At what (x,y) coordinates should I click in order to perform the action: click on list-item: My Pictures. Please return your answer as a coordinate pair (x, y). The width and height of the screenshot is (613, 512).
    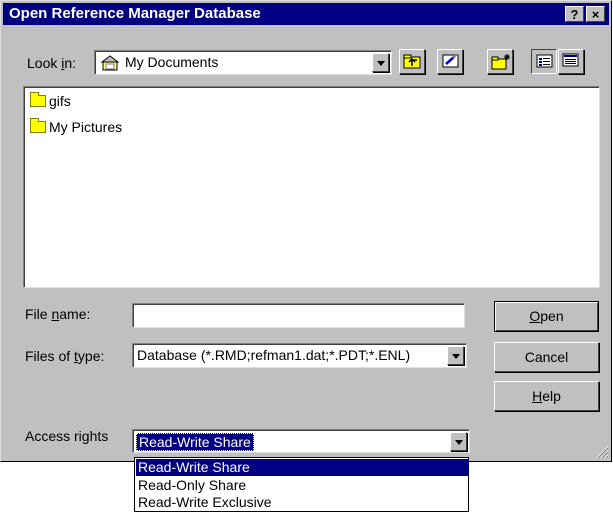
    Looking at the image, I should click on (76, 127).